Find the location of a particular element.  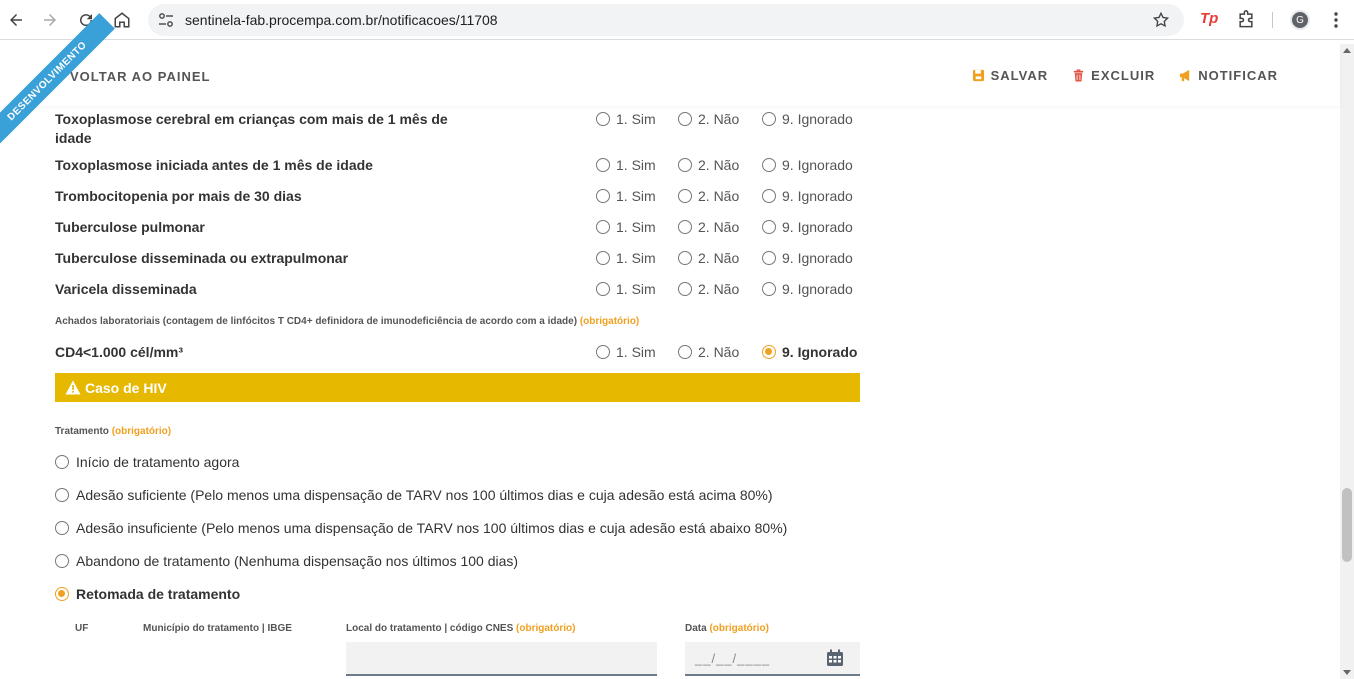

more-menu-icon is located at coordinates (1336, 20).